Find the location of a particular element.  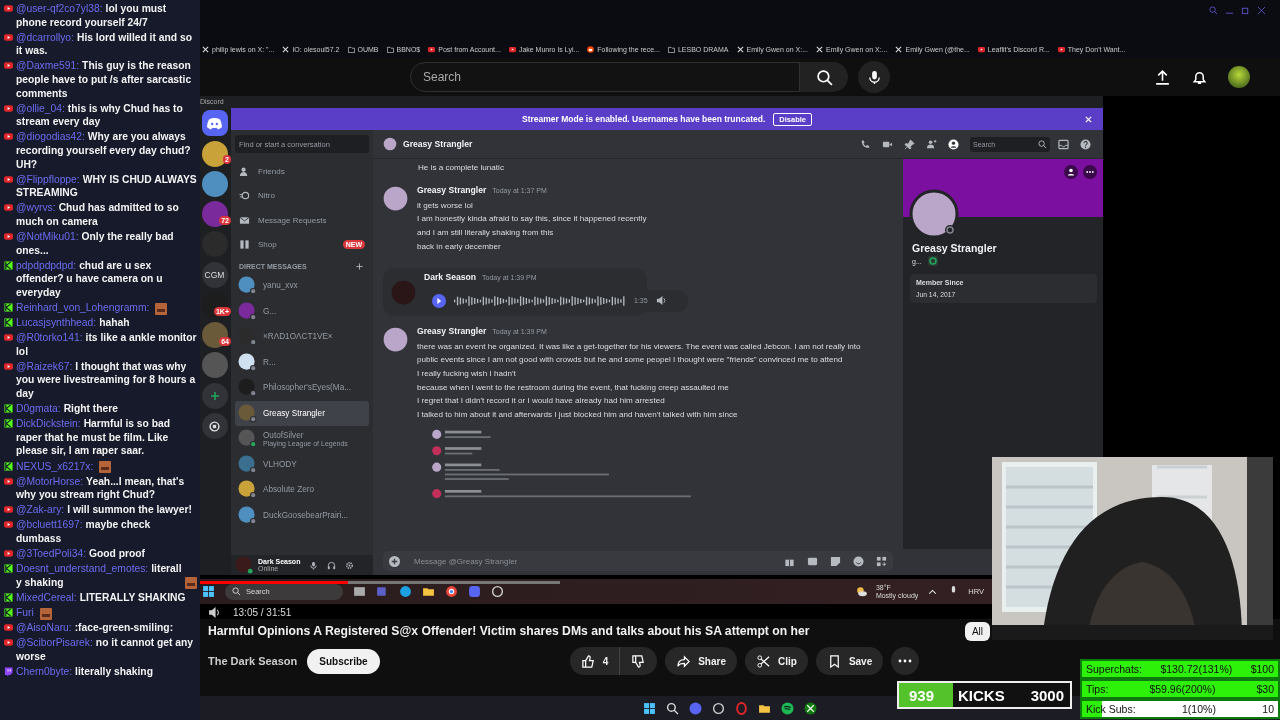

pin-icon is located at coordinates (909, 144).